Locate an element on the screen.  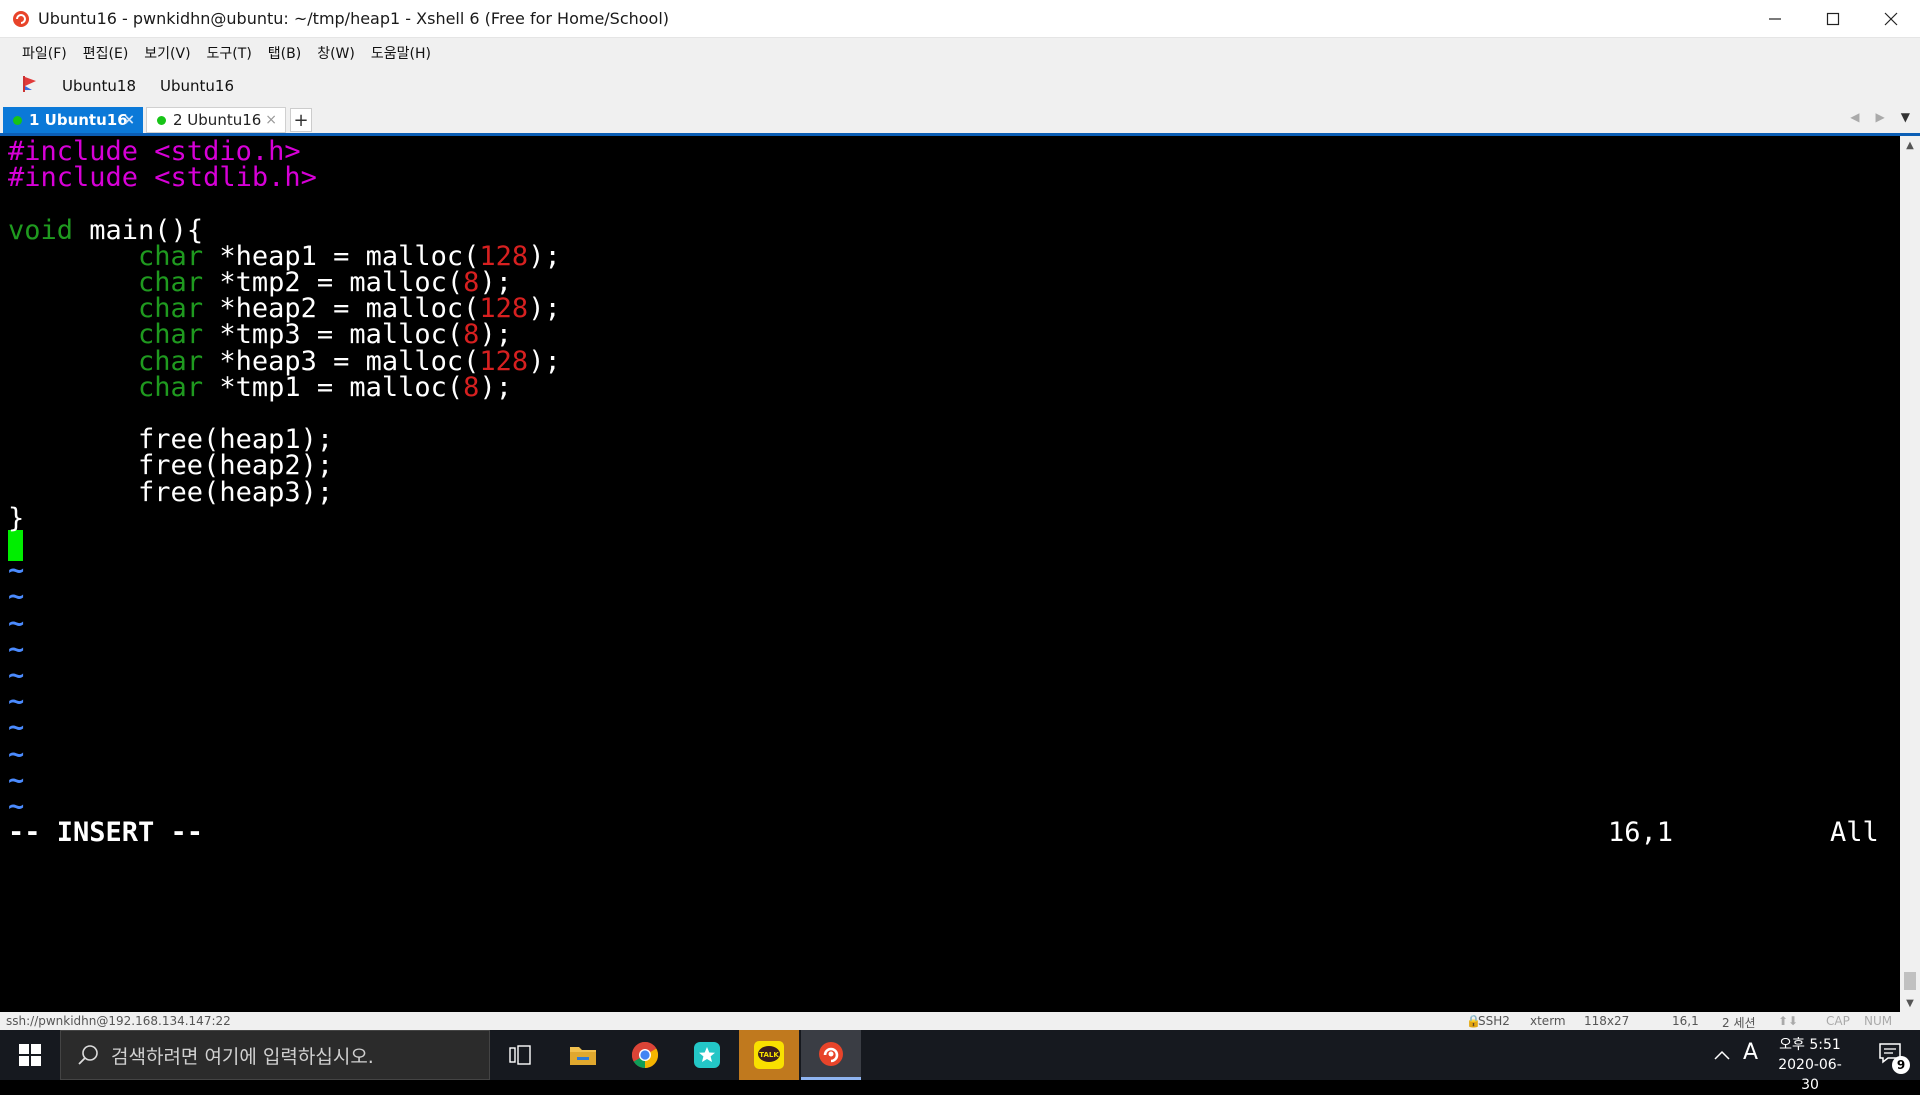
minimize-button is located at coordinates (1775, 19).